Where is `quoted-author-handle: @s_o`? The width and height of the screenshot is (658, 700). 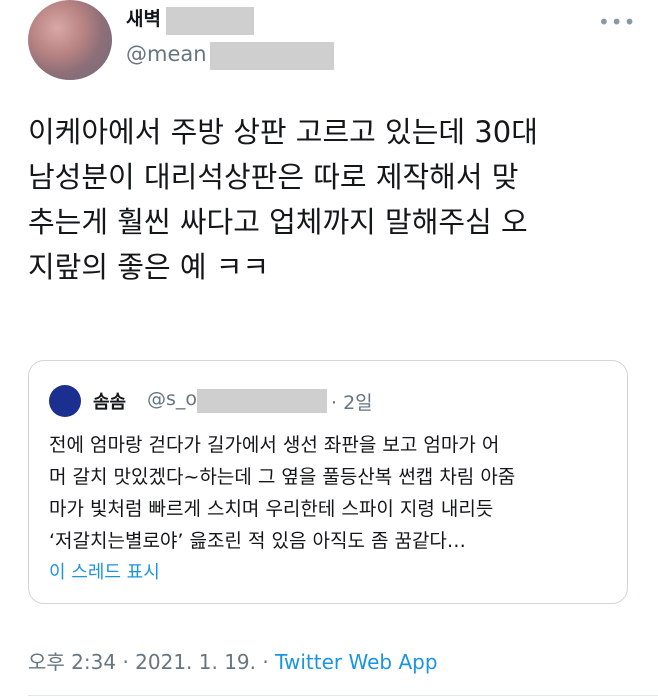
quoted-author-handle: @s_o is located at coordinates (172, 399).